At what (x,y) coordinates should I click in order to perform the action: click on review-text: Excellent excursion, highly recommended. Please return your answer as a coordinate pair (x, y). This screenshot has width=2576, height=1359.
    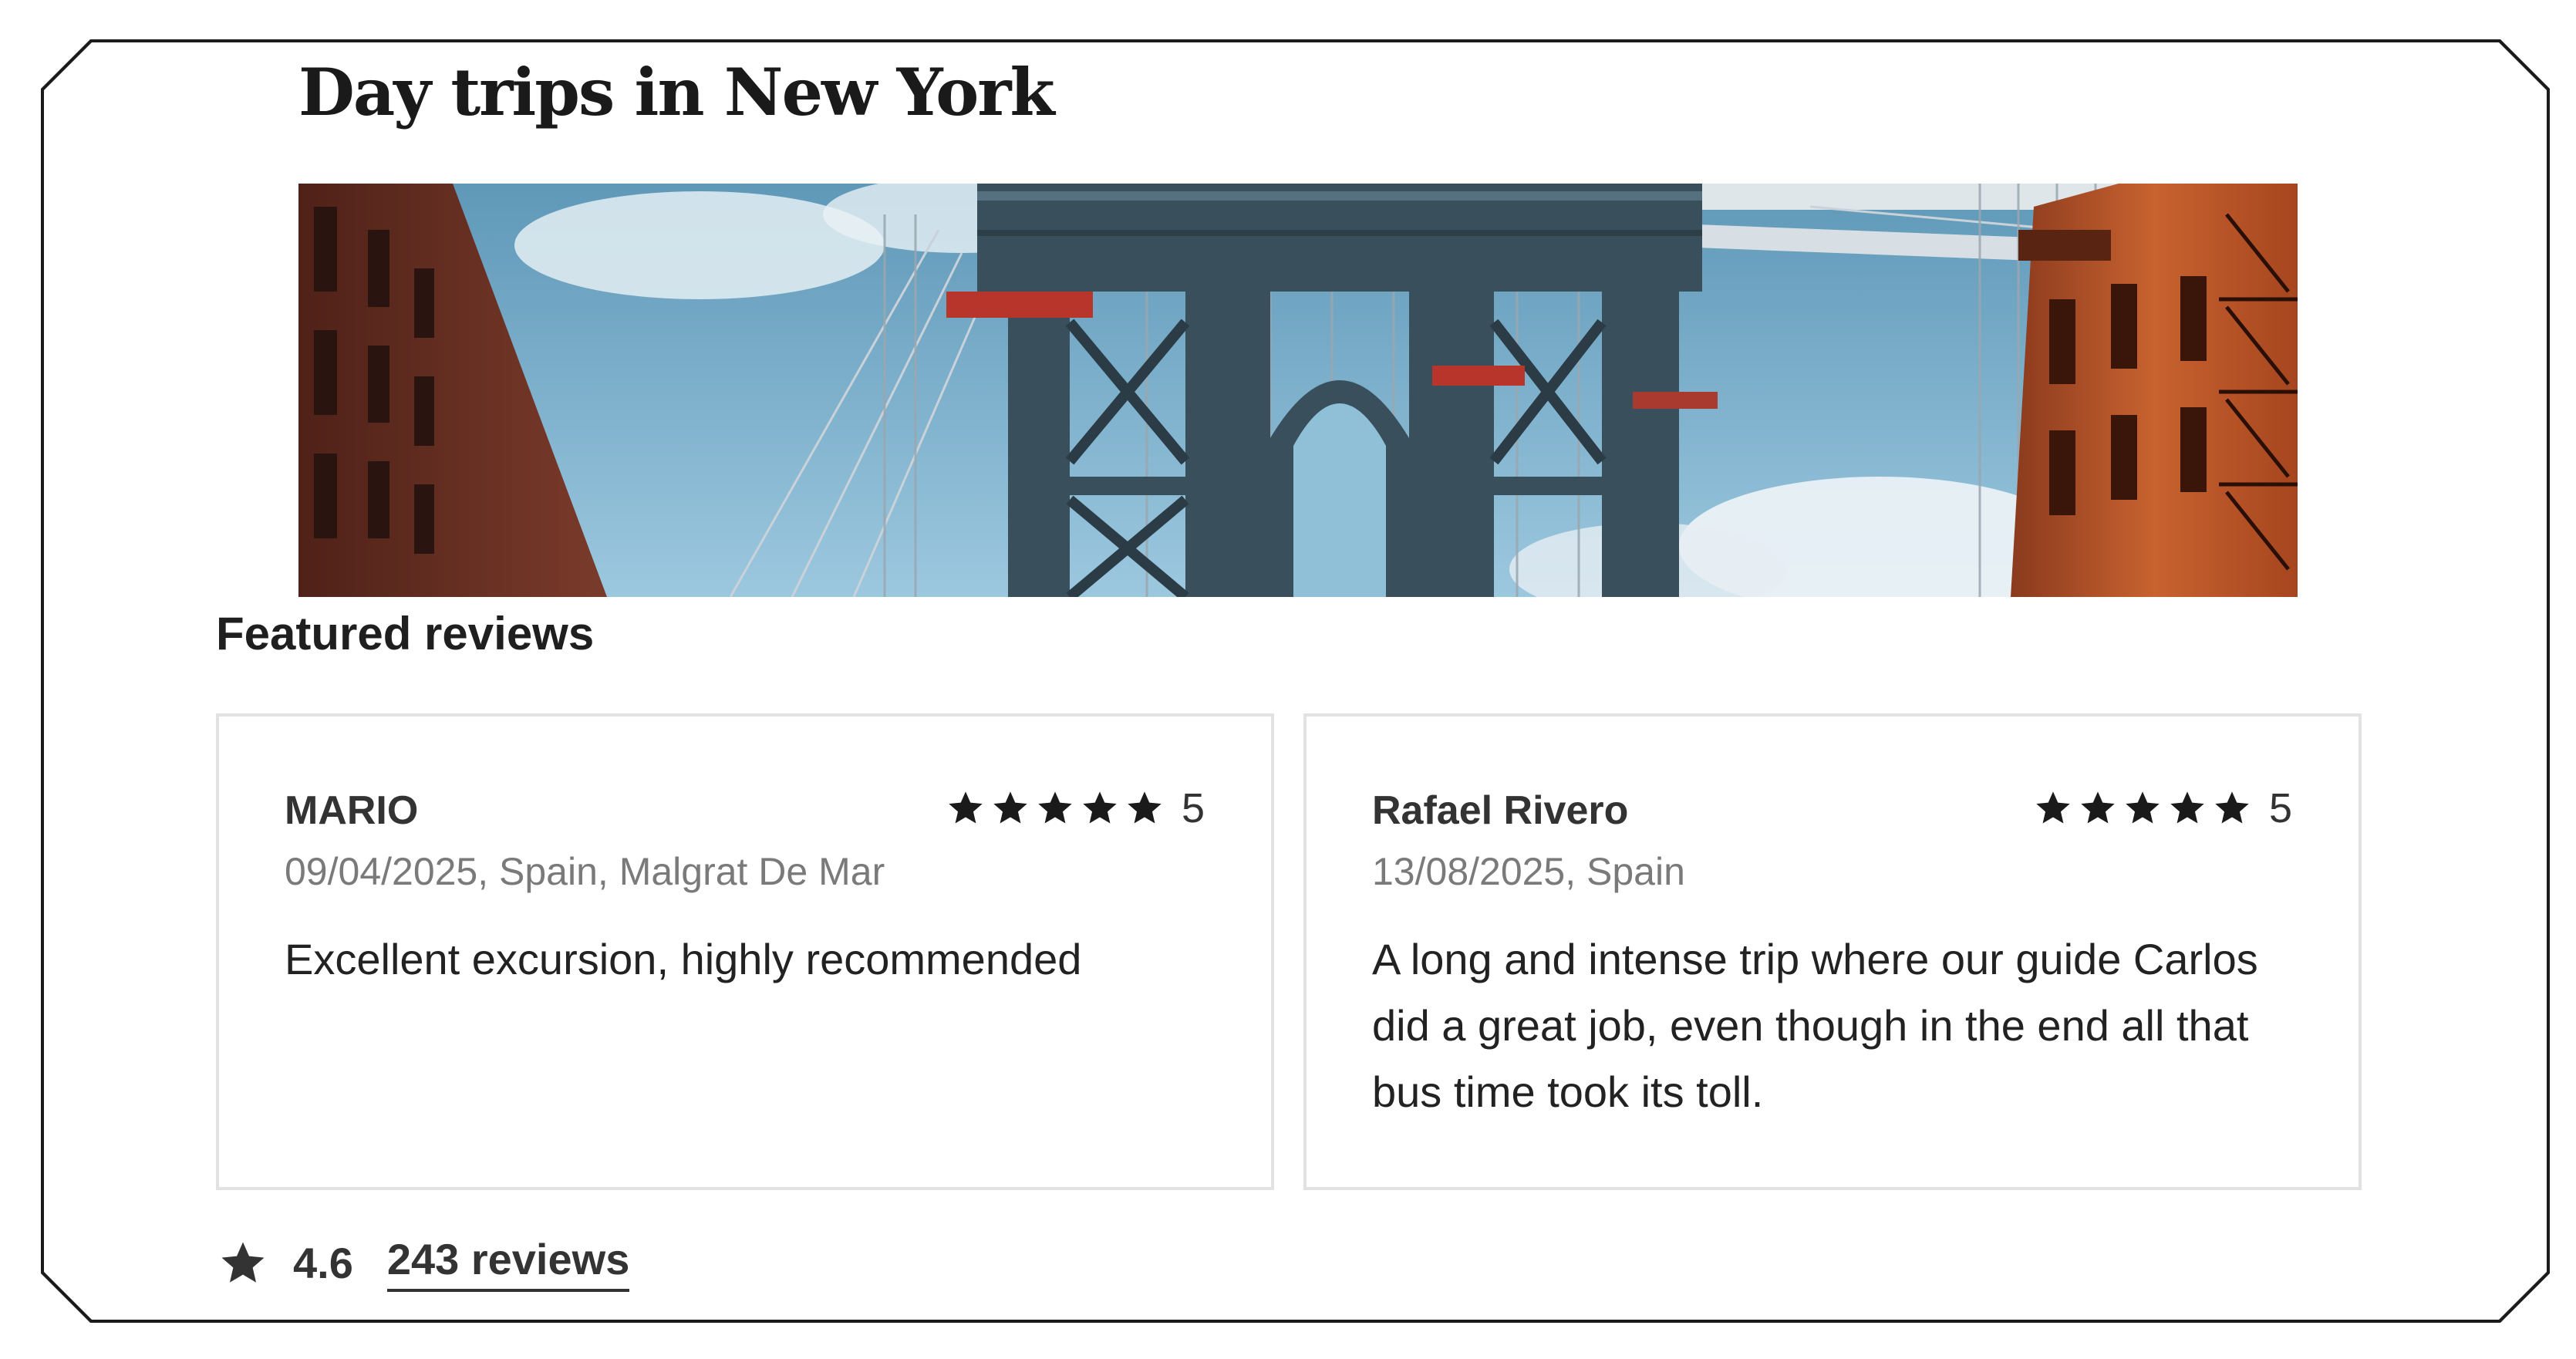
    Looking at the image, I should click on (683, 959).